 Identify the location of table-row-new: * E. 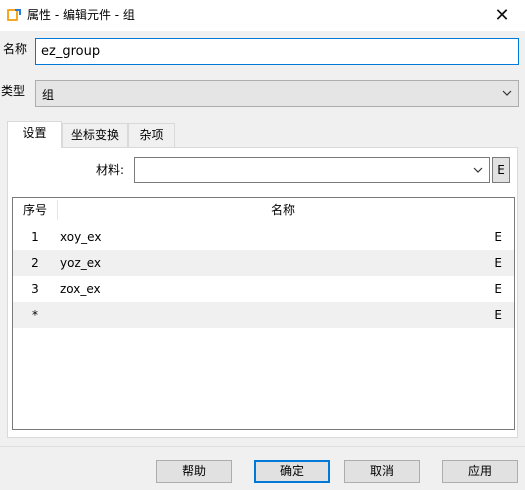
(263, 315).